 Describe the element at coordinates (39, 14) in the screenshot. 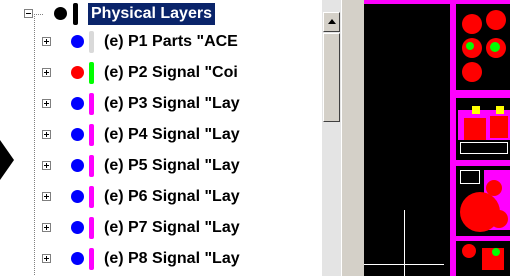

I see `tree-branch-line` at that location.